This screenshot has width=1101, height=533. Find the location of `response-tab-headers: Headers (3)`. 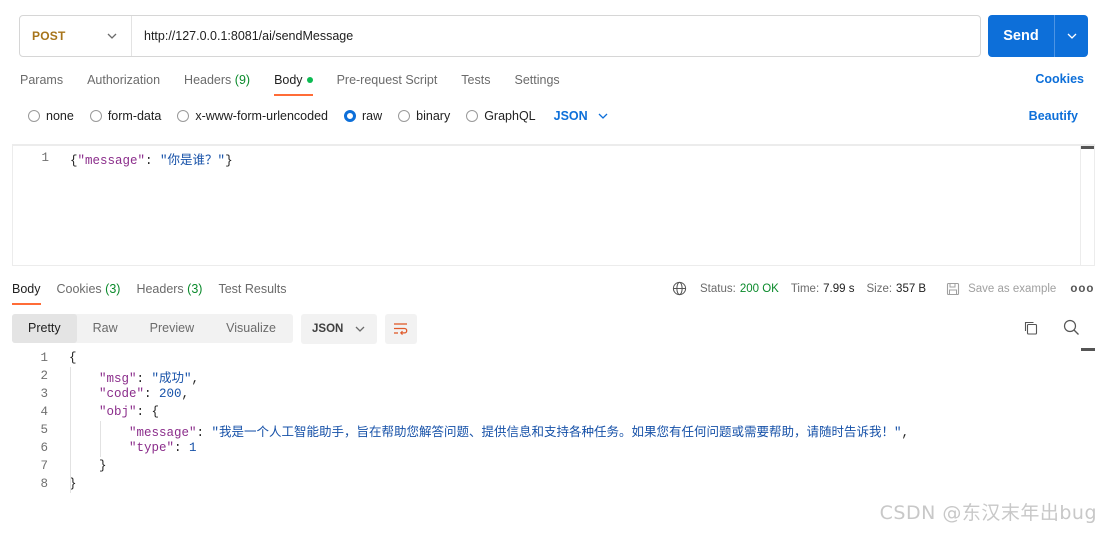

response-tab-headers: Headers (3) is located at coordinates (169, 292).